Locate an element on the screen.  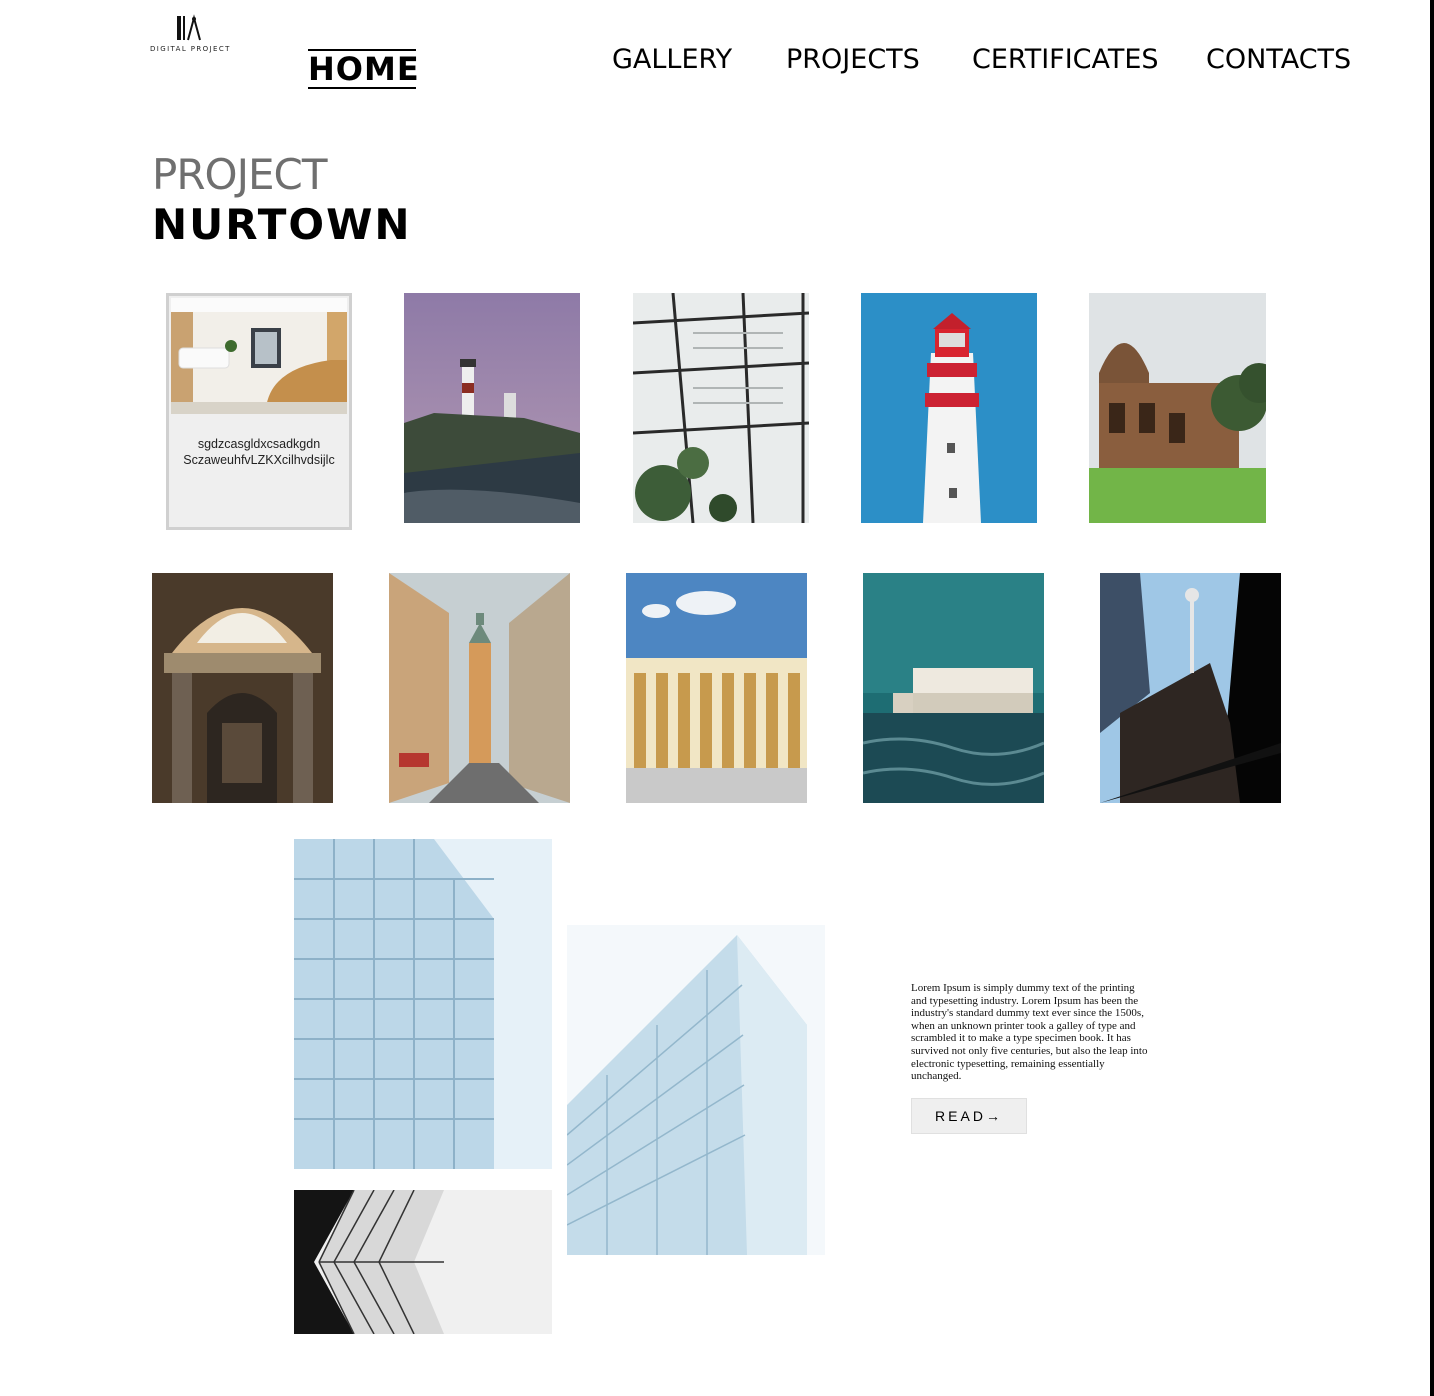
photo-mughal-tomb is located at coordinates (1177, 408).